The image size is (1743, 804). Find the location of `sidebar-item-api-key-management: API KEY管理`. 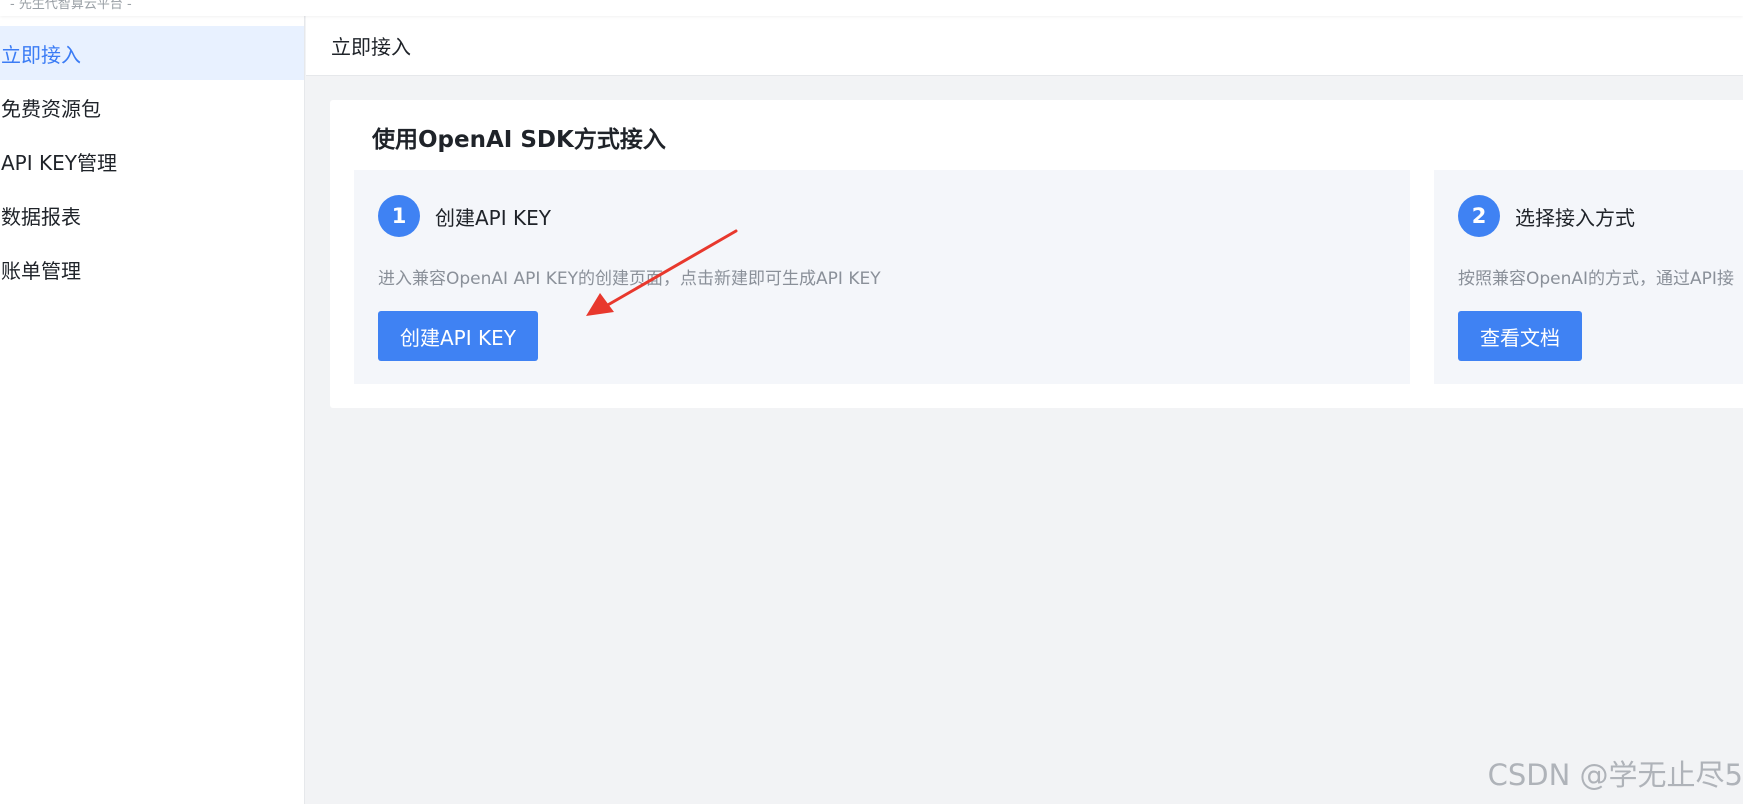

sidebar-item-api-key-management: API KEY管理 is located at coordinates (152, 161).